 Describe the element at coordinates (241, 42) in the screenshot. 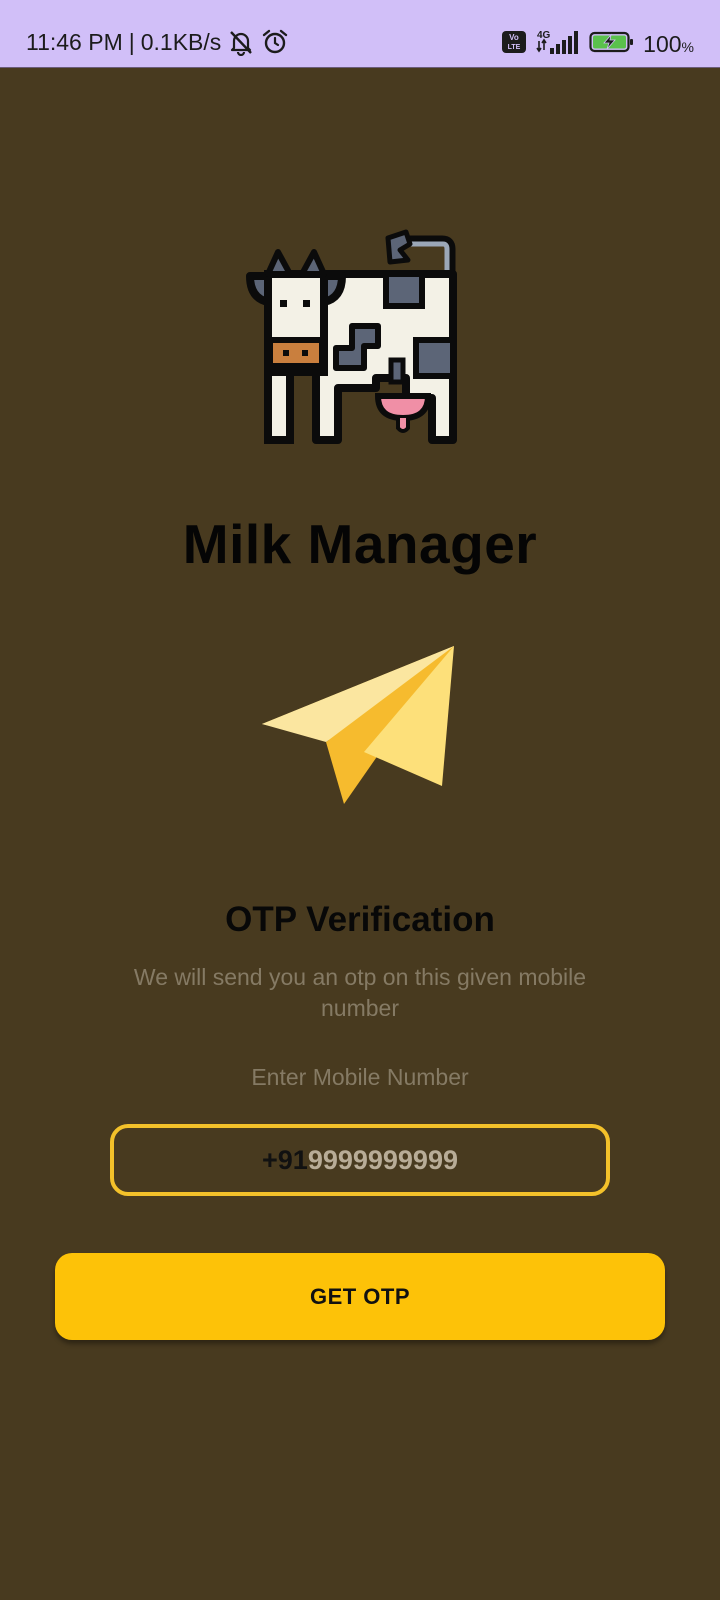

I see `notifications-off-icon` at that location.